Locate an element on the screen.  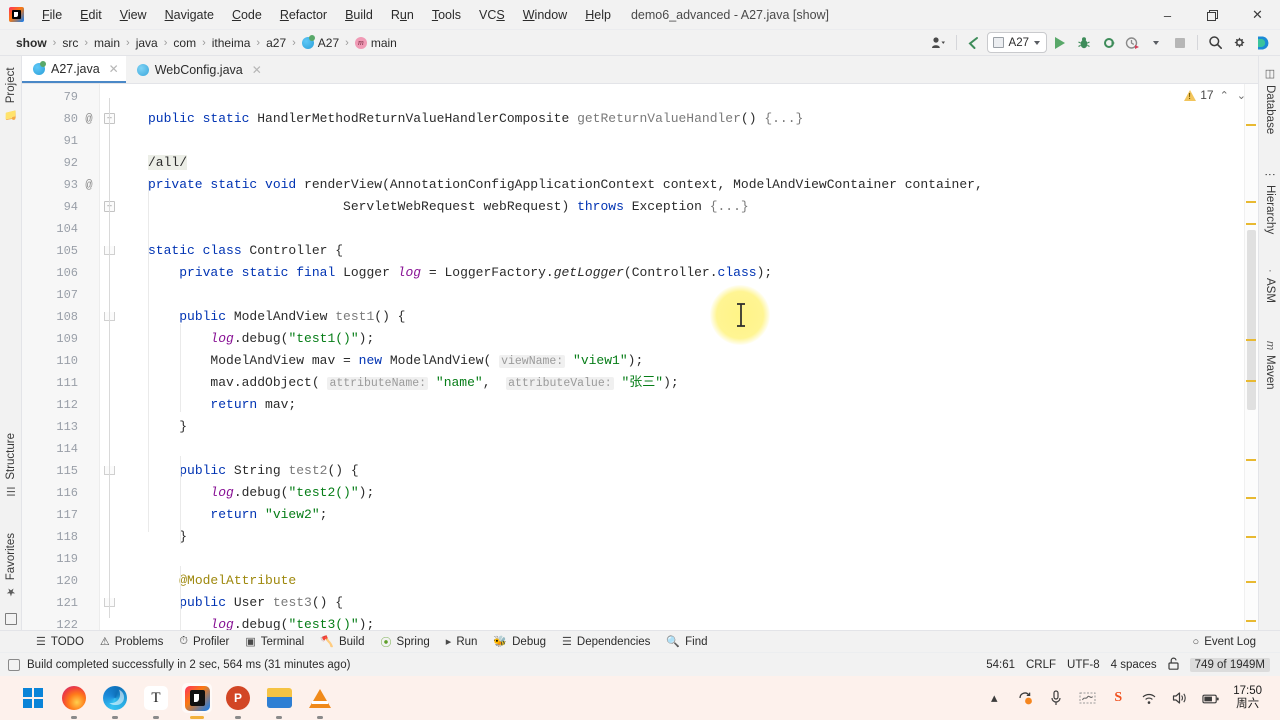
taskbar-file-explorer is located at coordinates (279, 701).